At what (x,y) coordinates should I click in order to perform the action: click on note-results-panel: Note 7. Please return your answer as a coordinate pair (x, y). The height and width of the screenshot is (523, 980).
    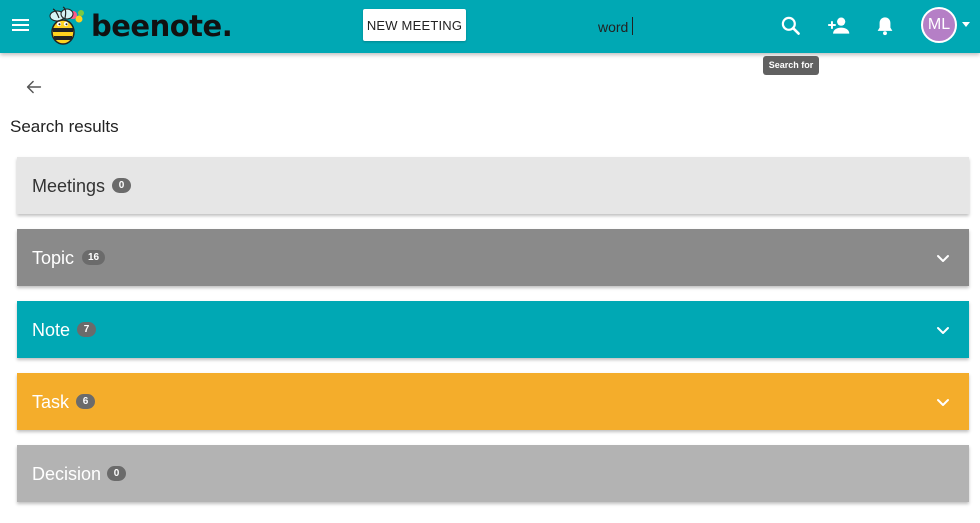
    Looking at the image, I should click on (493, 329).